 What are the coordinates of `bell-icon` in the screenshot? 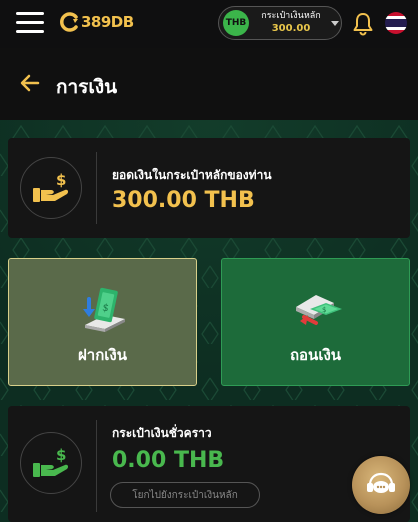 It's located at (363, 24).